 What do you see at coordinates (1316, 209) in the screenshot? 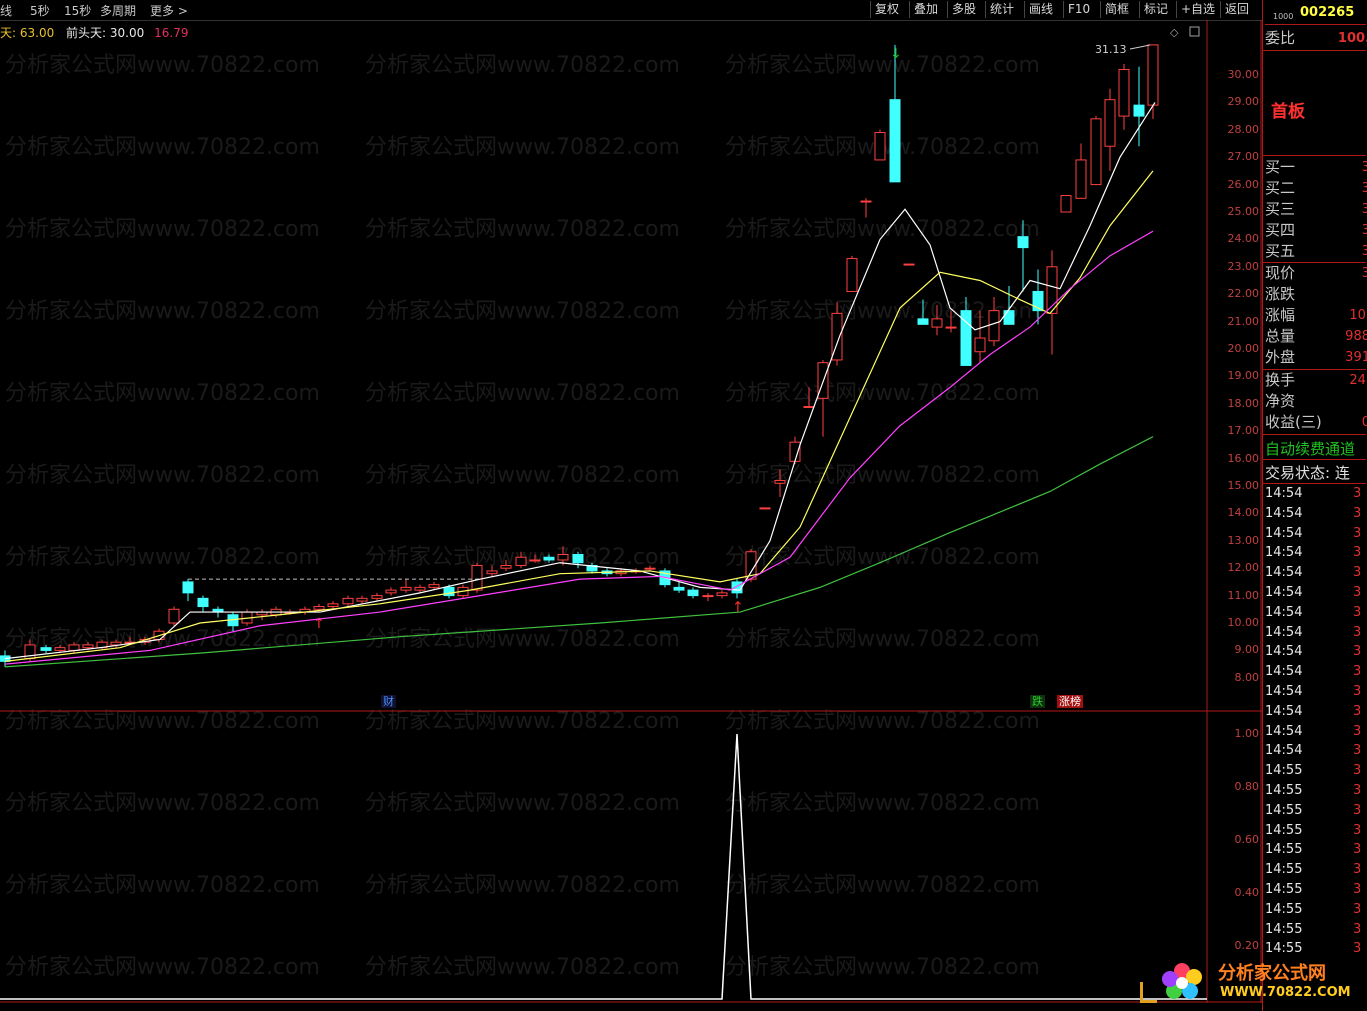
I see `quote-row: 买三 3` at bounding box center [1316, 209].